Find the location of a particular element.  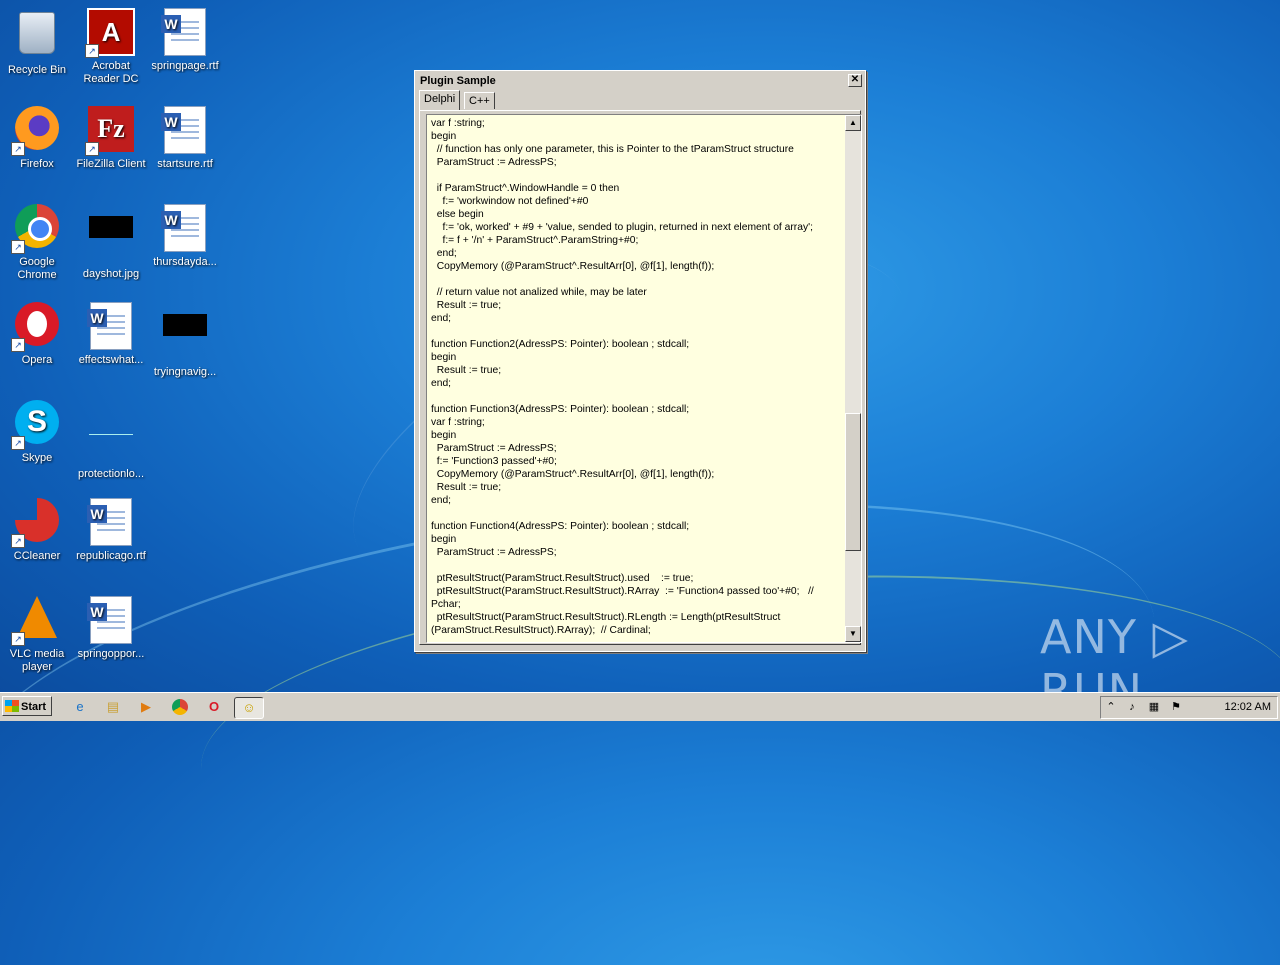

desktop-icon-acrobat: A ↗ Acrobat Reader DC is located at coordinates (111, 47).